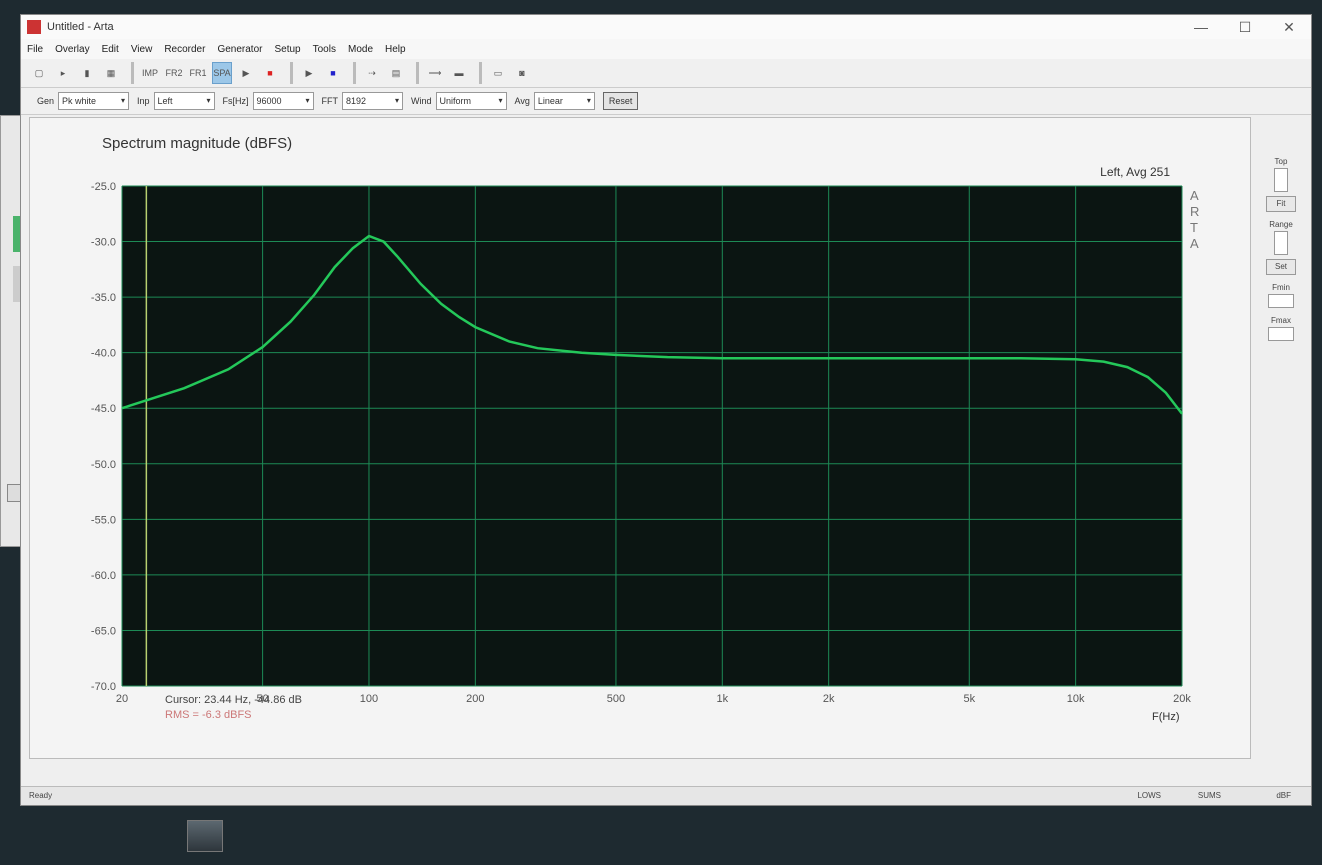  Describe the element at coordinates (122, 699) in the screenshot. I see `x-tick-label: 20` at that location.